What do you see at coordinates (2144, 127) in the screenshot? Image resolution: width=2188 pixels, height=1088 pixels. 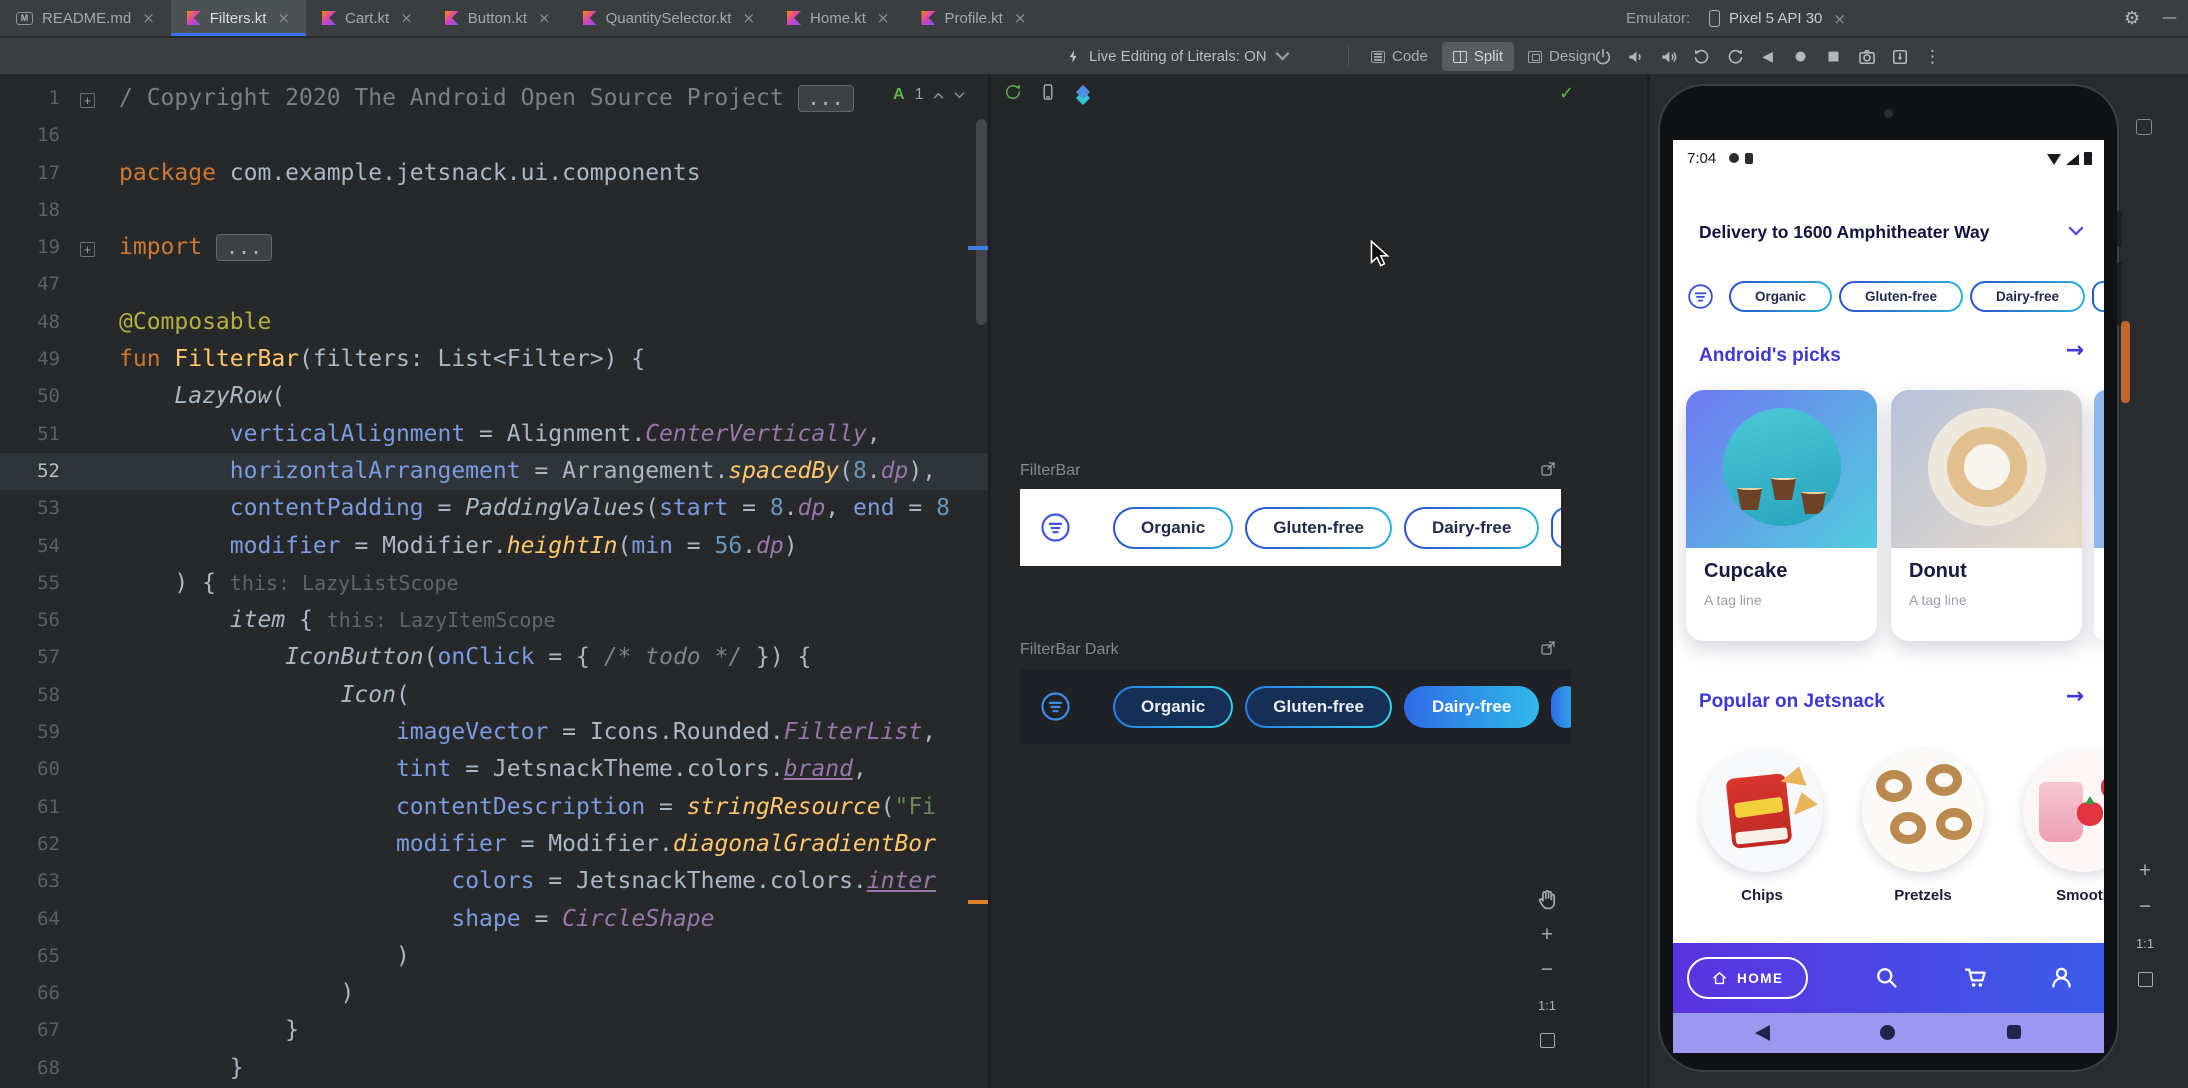 I see `emulator-panel-icon` at bounding box center [2144, 127].